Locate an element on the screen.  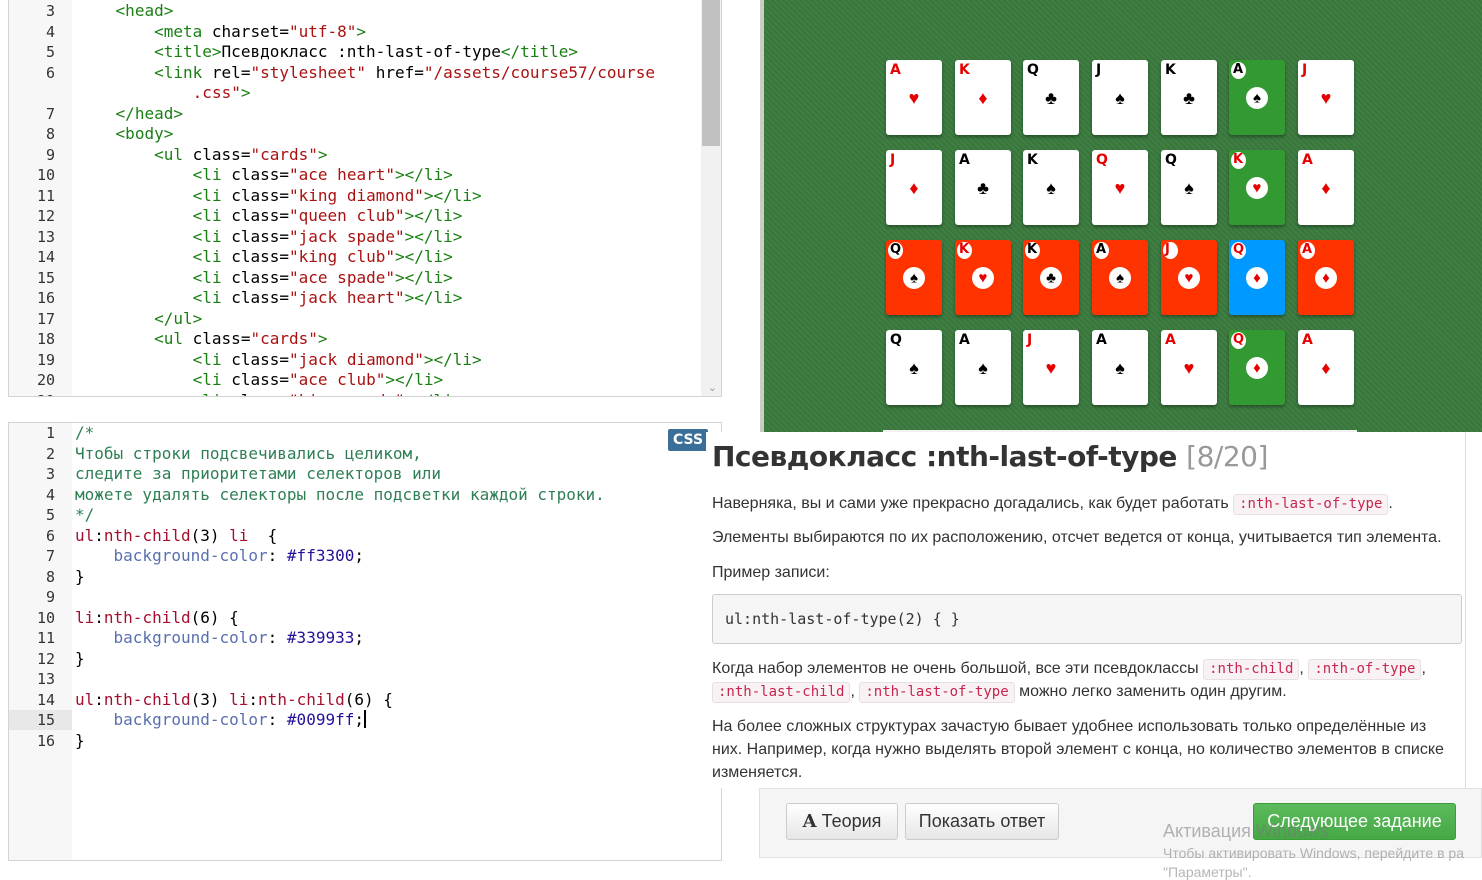
html-code-line: <li class="king diamond"></li> is located at coordinates (337, 196).